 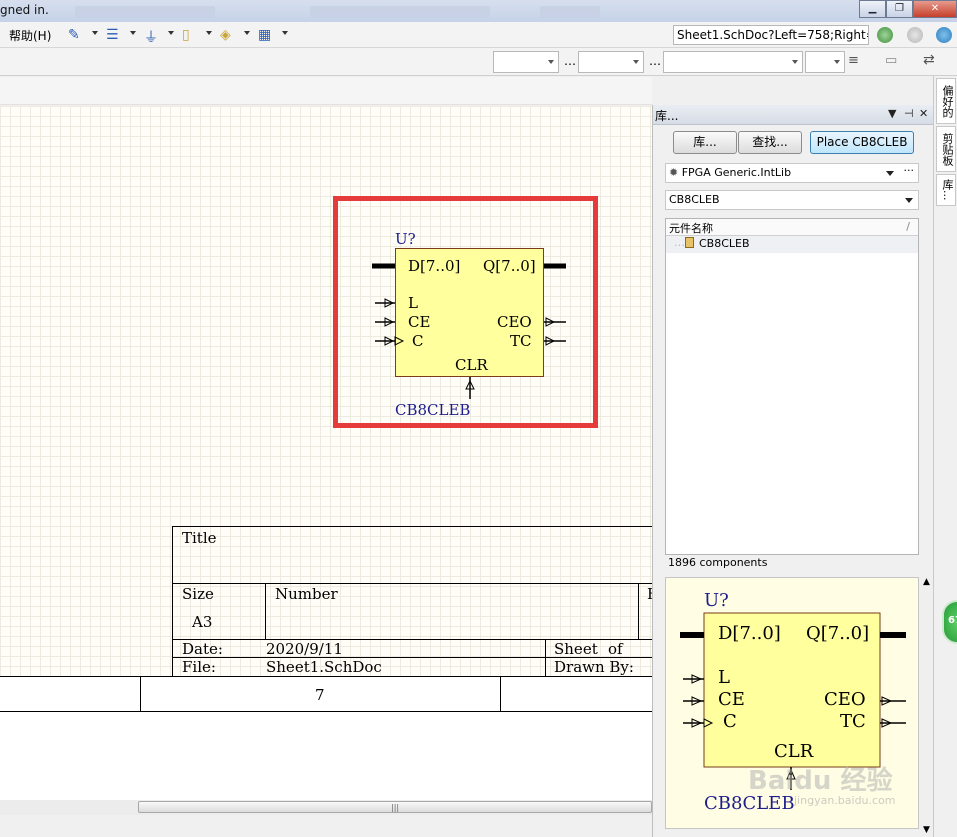 I want to click on minimize-button: ▁, so click(x=872, y=9).